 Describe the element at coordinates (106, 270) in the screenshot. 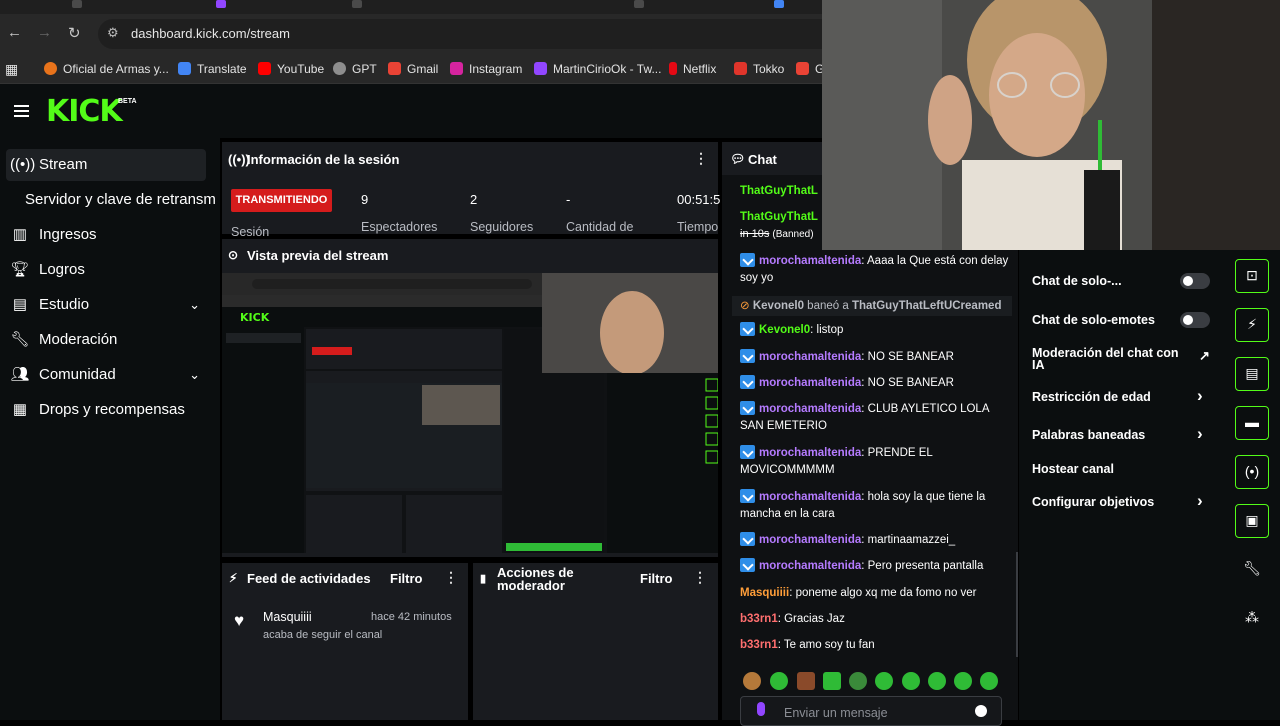

I see `sidebar-item-logros: 🏆︎ Logros` at that location.